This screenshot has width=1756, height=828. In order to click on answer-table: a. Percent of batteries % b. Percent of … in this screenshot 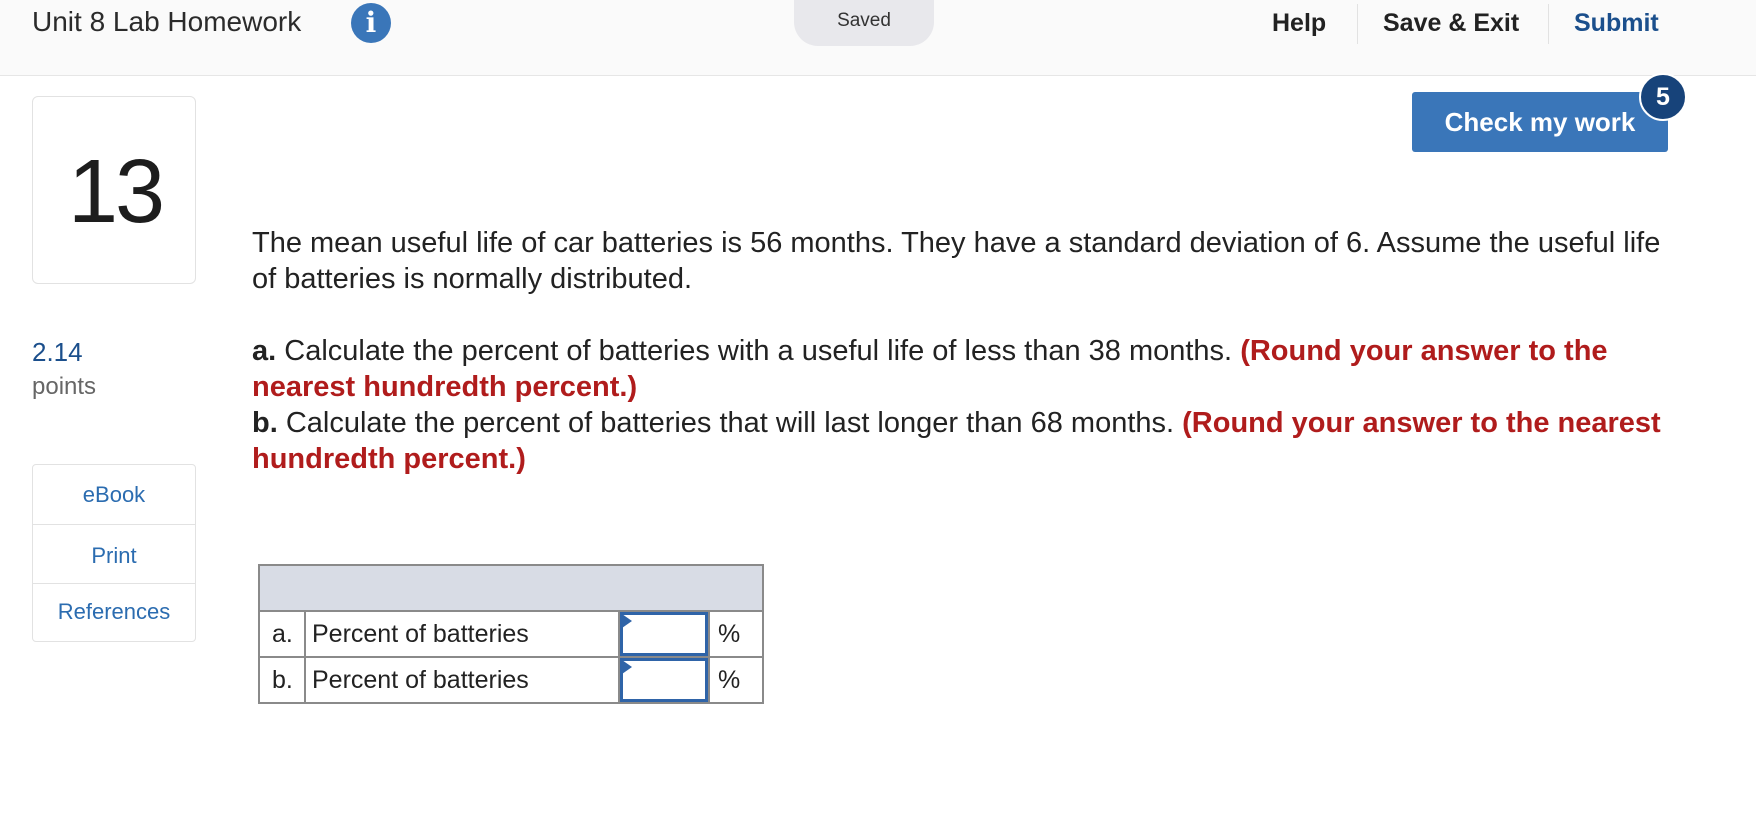, I will do `click(511, 634)`.